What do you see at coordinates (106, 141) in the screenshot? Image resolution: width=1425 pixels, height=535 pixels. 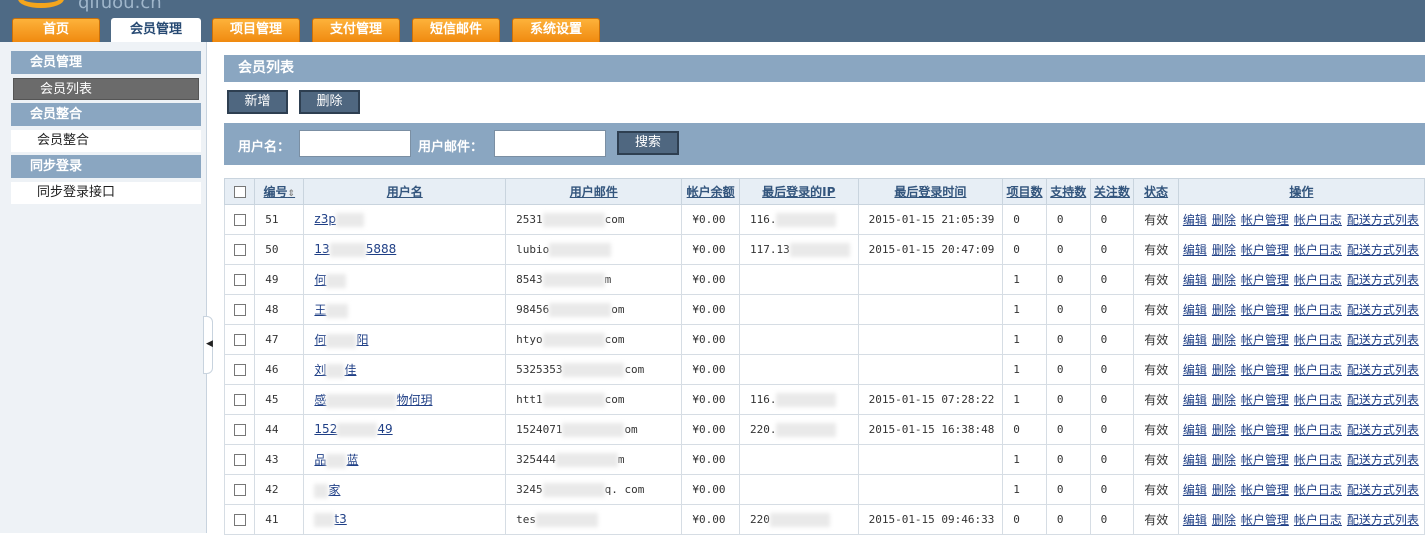 I see `sidebar-item-member-integration: 会员整合` at bounding box center [106, 141].